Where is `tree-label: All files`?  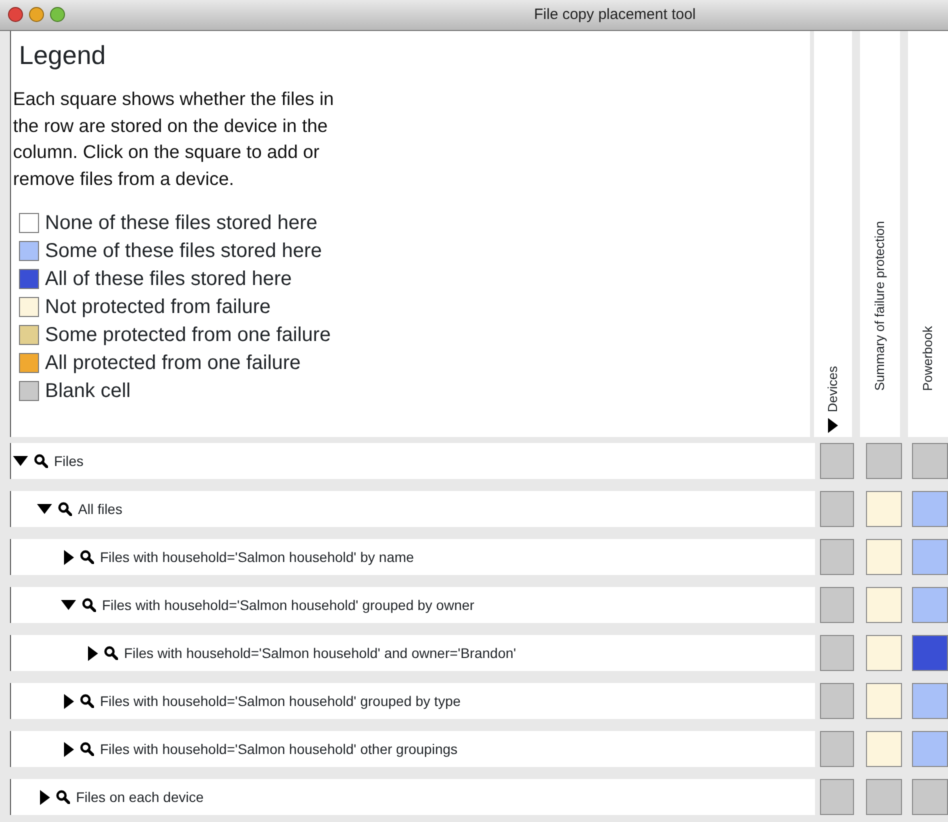 tree-label: All files is located at coordinates (100, 509).